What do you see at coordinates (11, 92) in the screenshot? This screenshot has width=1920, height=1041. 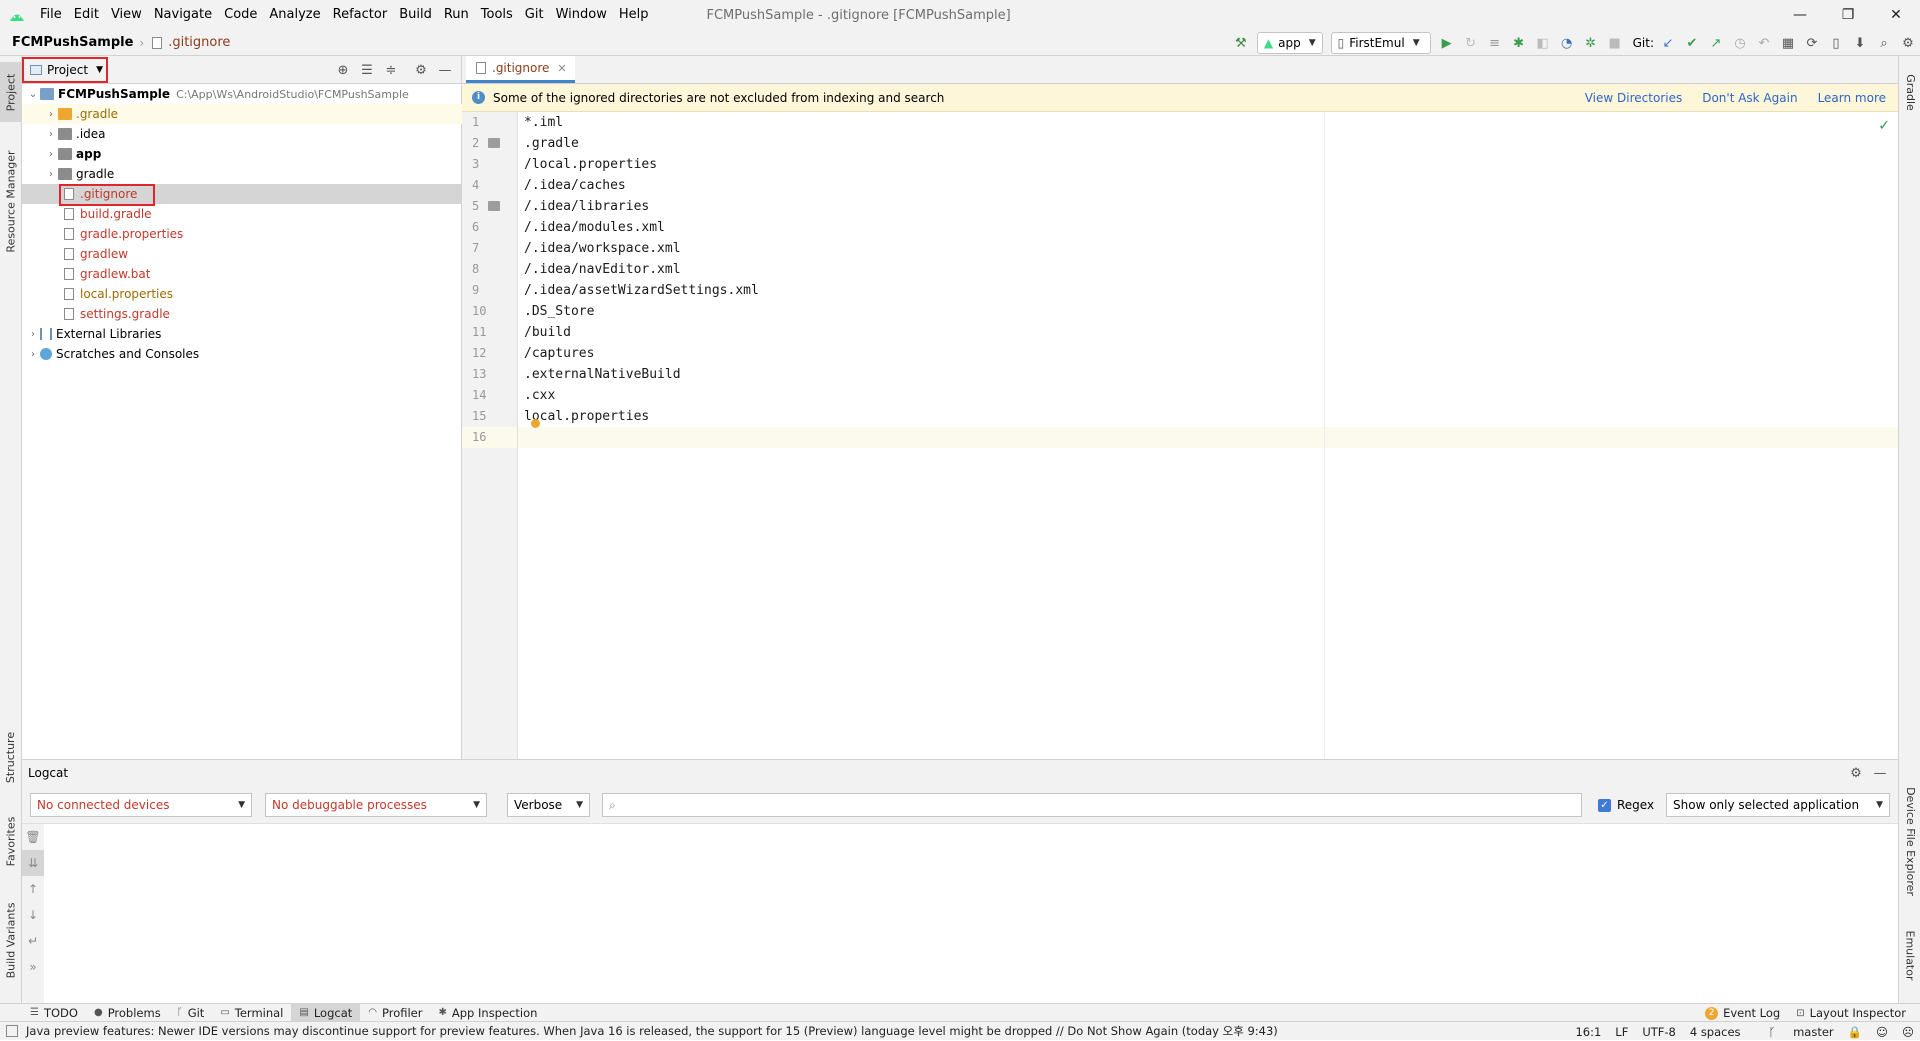 I see `tool-tab-project: Project` at bounding box center [11, 92].